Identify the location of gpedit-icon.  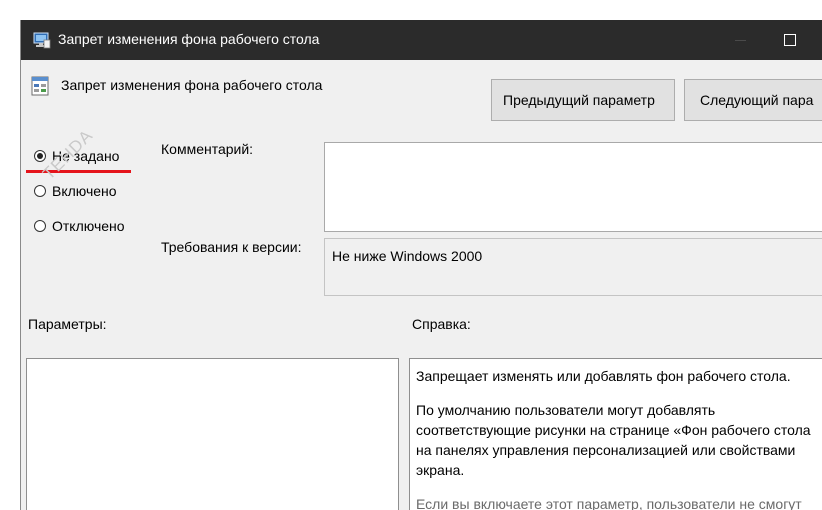
(42, 40).